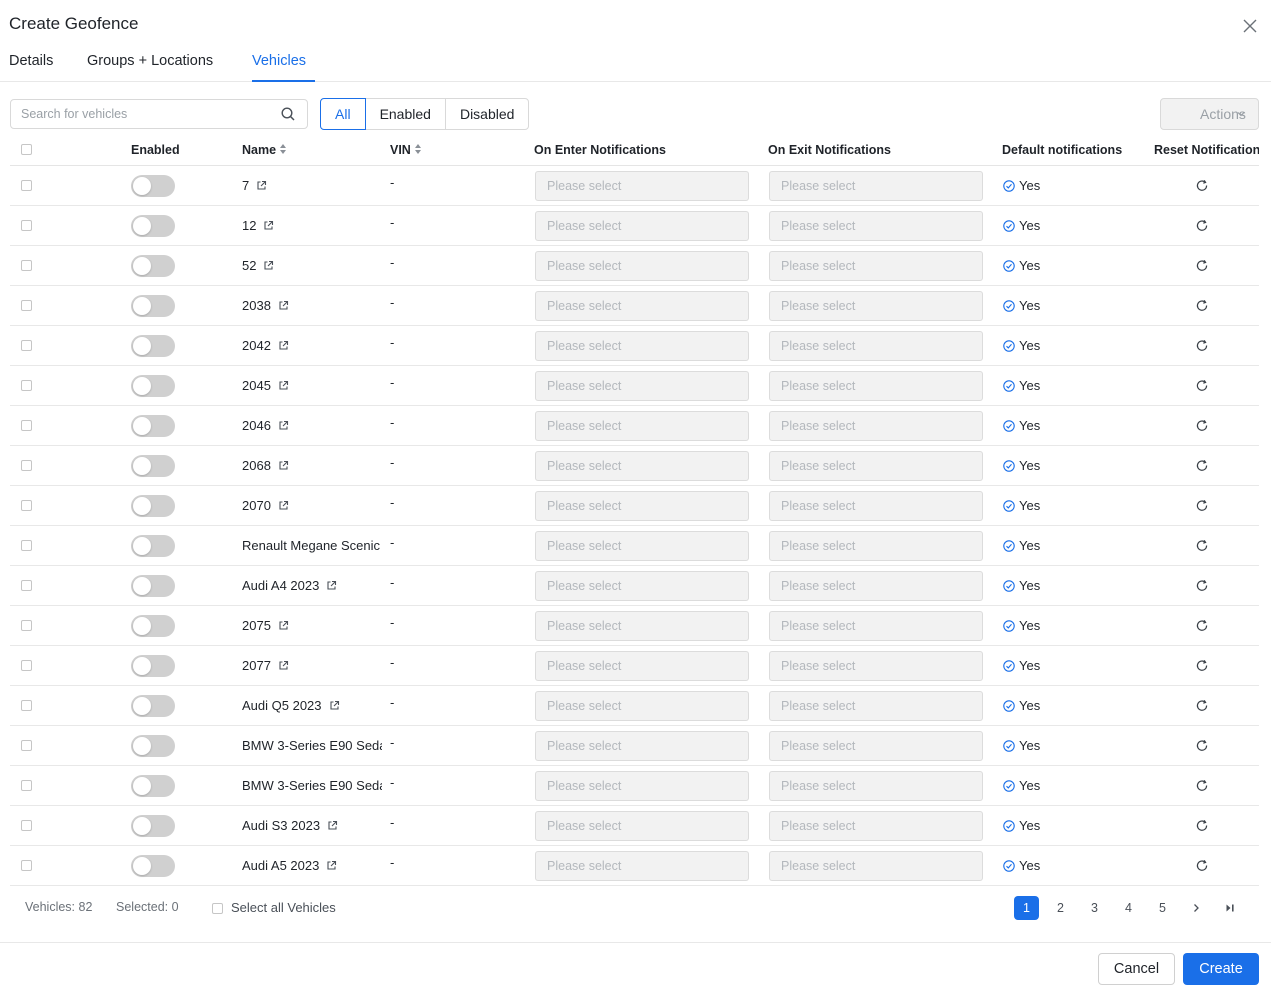 This screenshot has height=992, width=1271. Describe the element at coordinates (1230, 908) in the screenshot. I see `last-page-button` at that location.